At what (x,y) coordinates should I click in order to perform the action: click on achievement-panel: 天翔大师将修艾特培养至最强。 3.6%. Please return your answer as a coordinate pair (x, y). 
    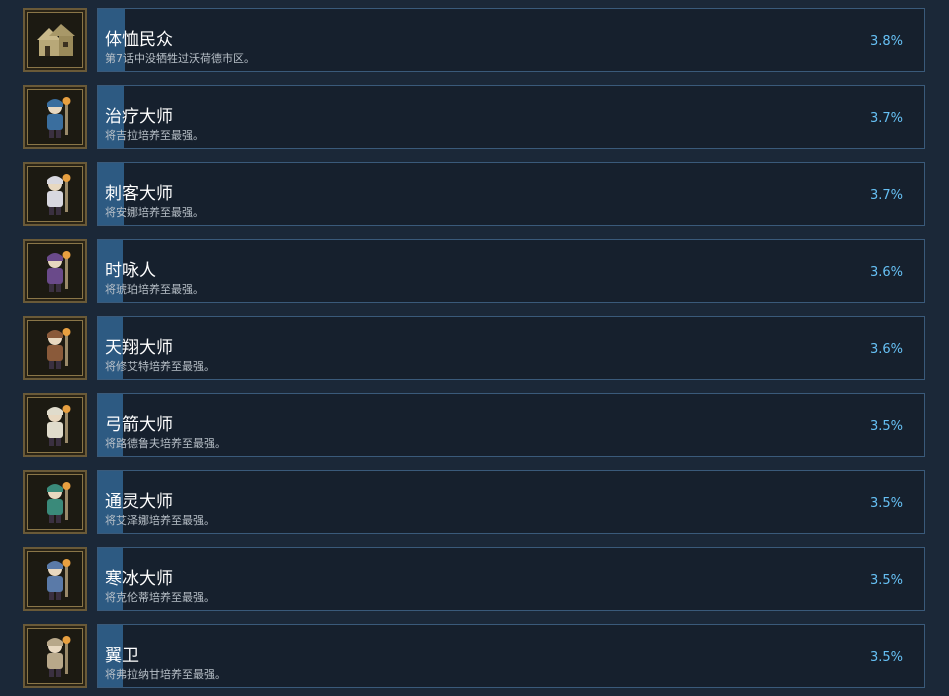
    Looking at the image, I should click on (511, 348).